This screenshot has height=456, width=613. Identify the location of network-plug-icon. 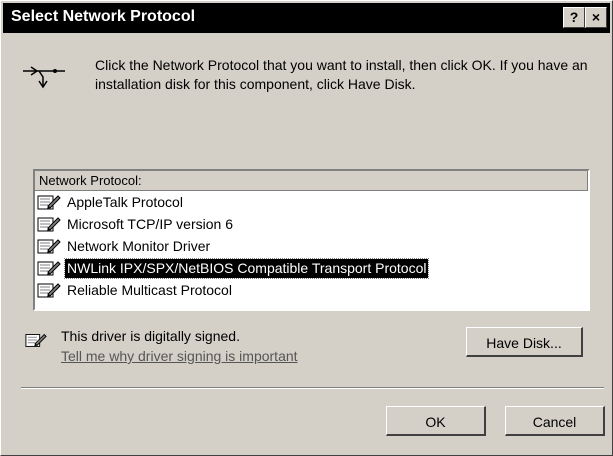
(44, 77).